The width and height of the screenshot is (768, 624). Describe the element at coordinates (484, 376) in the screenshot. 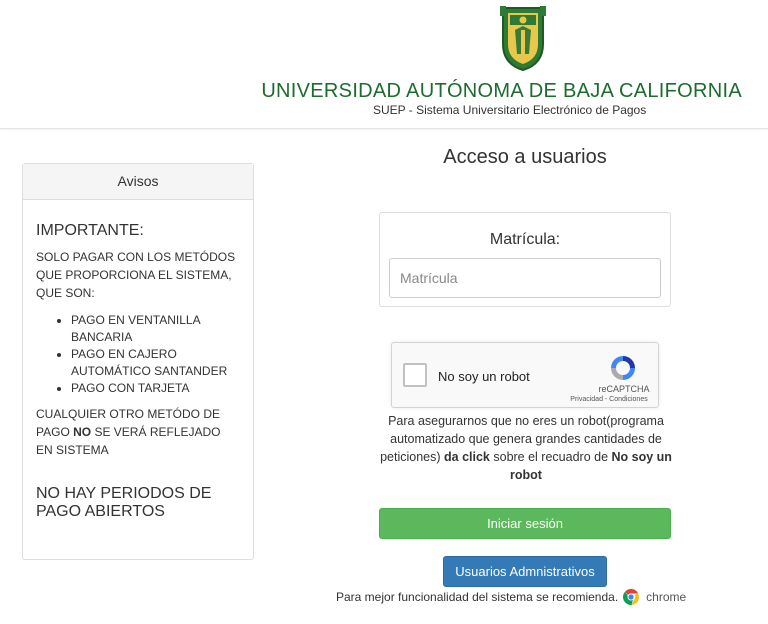

I see `recaptcha-label: No soy un robot` at that location.